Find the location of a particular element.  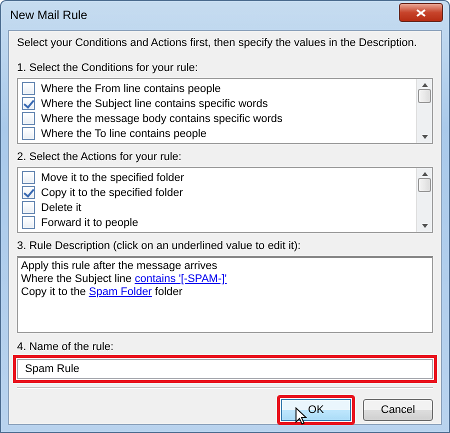

checkbox-label: Where the Subject line contains specific words is located at coordinates (154, 104).